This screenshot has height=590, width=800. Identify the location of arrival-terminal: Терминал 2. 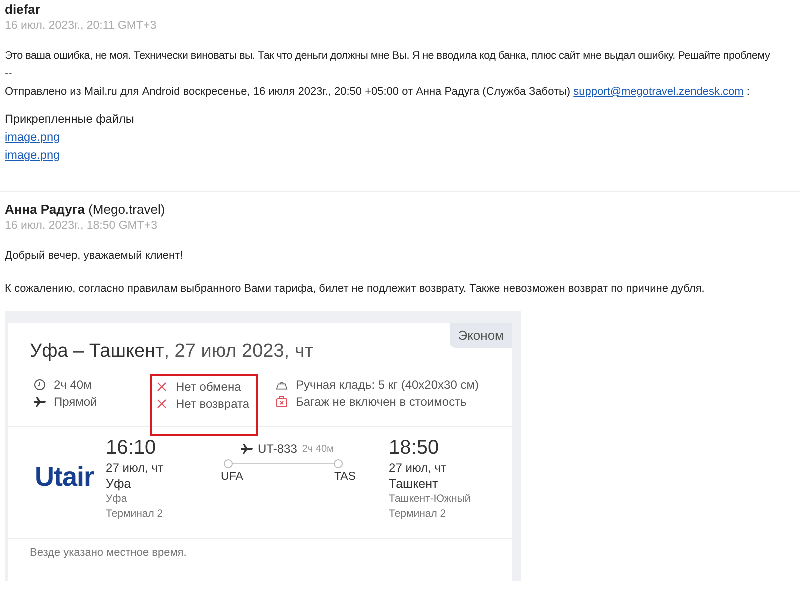
(418, 514).